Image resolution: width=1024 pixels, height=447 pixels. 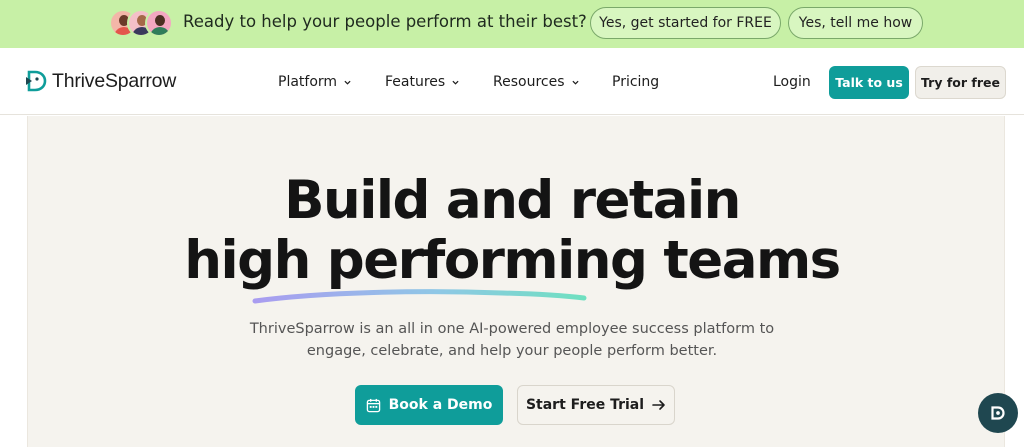 What do you see at coordinates (141, 23) in the screenshot?
I see `avatar-group` at bounding box center [141, 23].